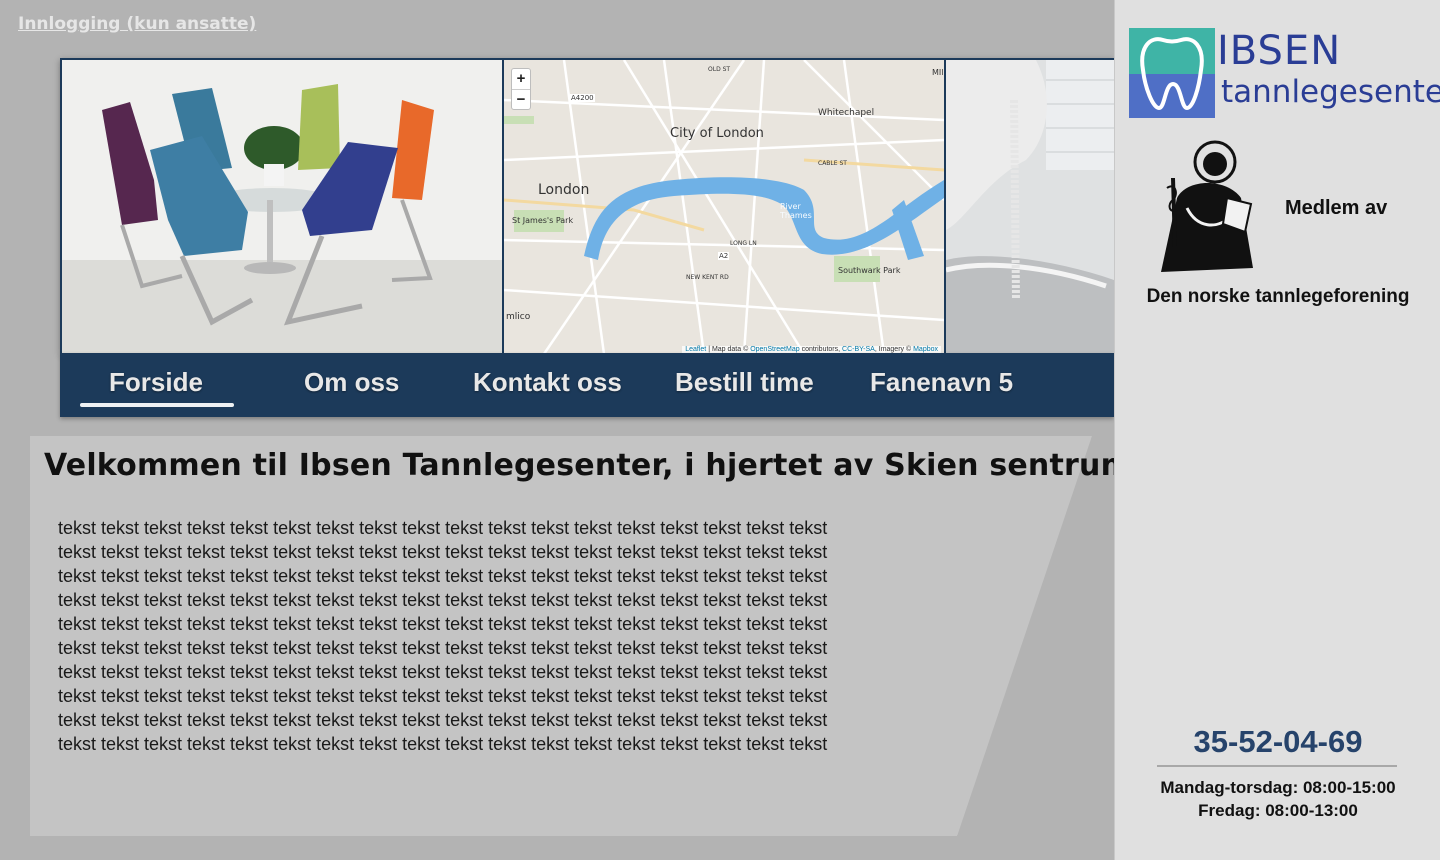 The image size is (1440, 860). Describe the element at coordinates (351, 382) in the screenshot. I see `nav-tab-om-oss: Om oss` at that location.